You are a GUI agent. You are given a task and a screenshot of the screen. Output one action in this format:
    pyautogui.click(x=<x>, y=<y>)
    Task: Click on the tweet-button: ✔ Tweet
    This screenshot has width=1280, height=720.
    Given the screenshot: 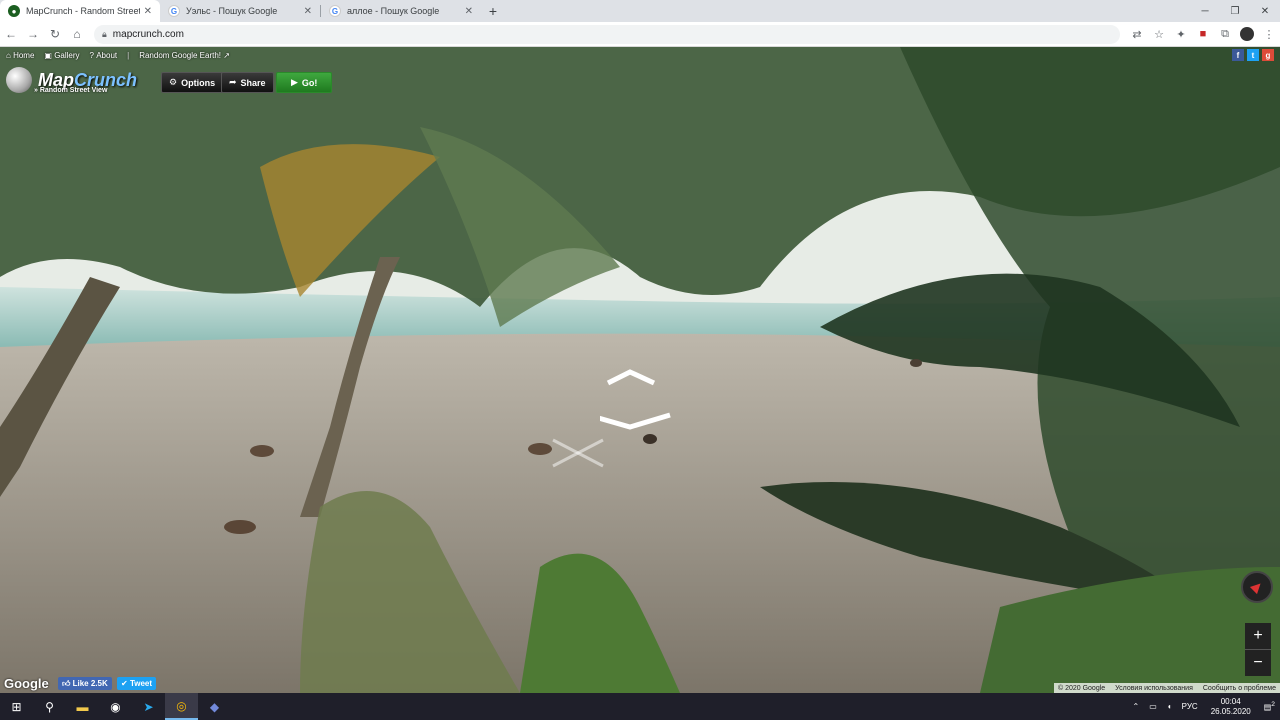 What is the action you would take?
    pyautogui.click(x=137, y=683)
    